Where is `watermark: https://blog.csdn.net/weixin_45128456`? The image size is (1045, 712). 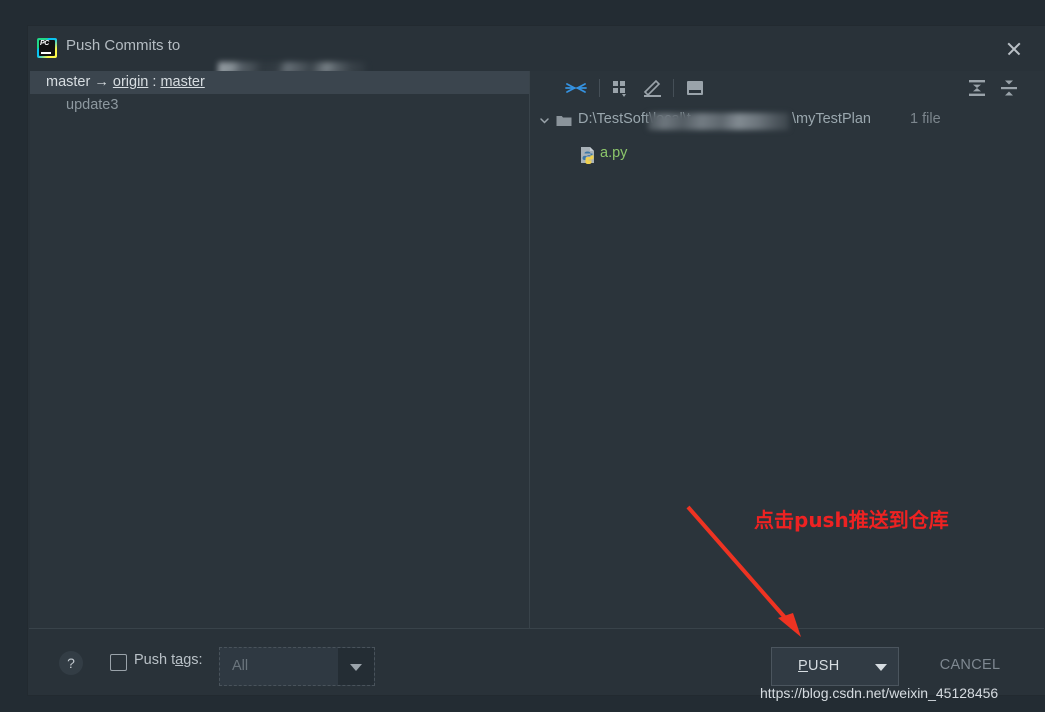
watermark: https://blog.csdn.net/weixin_45128456 is located at coordinates (879, 693).